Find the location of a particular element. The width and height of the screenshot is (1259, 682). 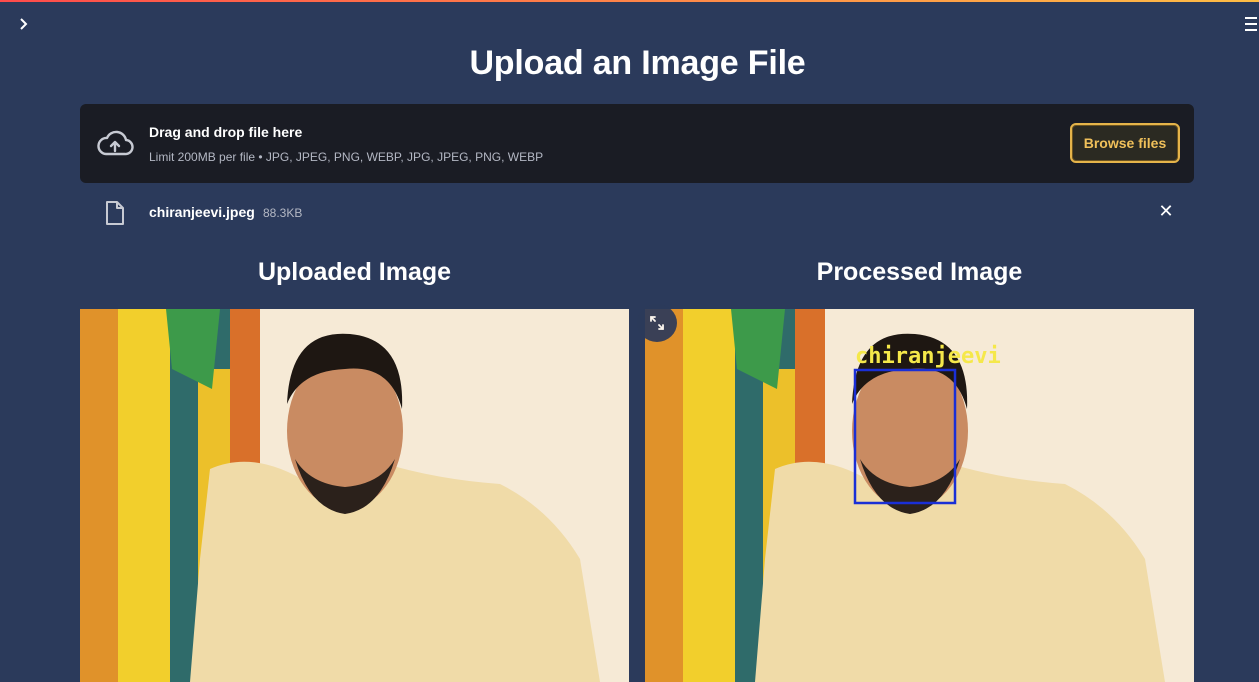

file-size: 88.3KB is located at coordinates (283, 213).